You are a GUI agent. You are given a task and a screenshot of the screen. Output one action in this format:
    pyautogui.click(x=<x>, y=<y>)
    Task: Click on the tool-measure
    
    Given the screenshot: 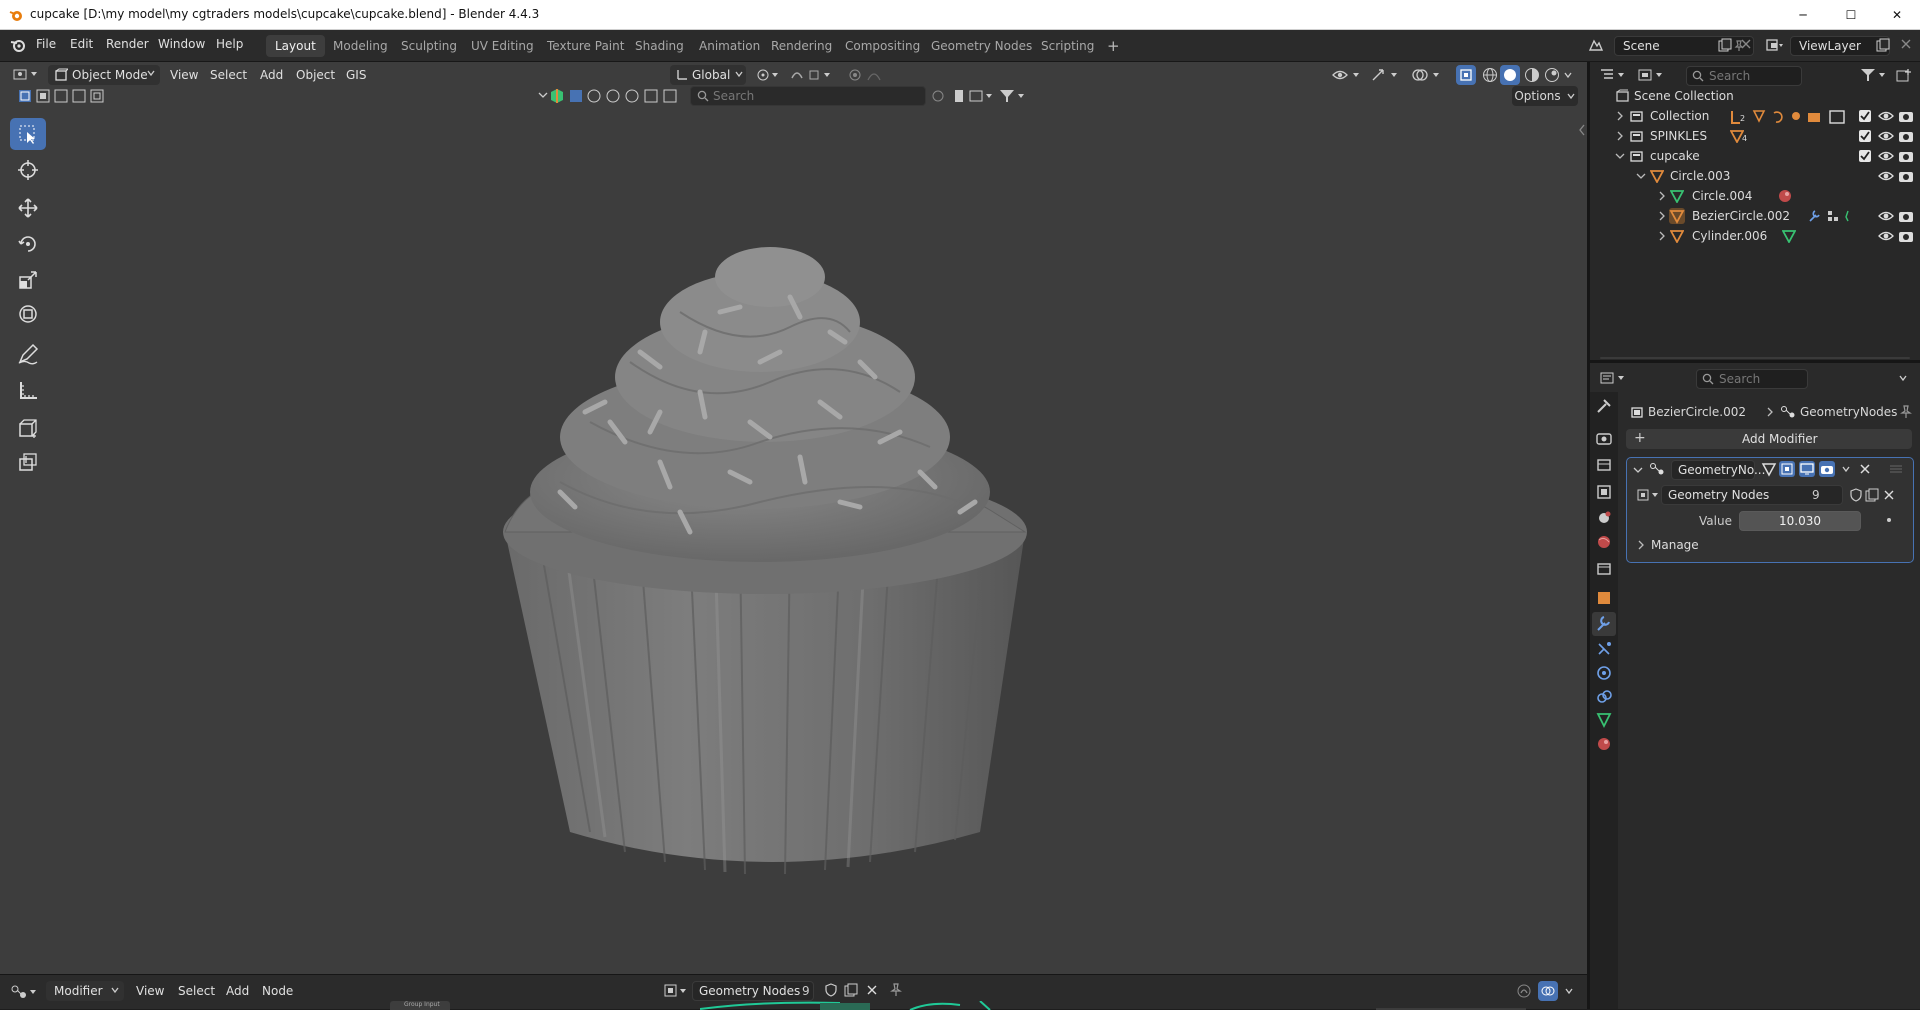 What is the action you would take?
    pyautogui.click(x=28, y=390)
    